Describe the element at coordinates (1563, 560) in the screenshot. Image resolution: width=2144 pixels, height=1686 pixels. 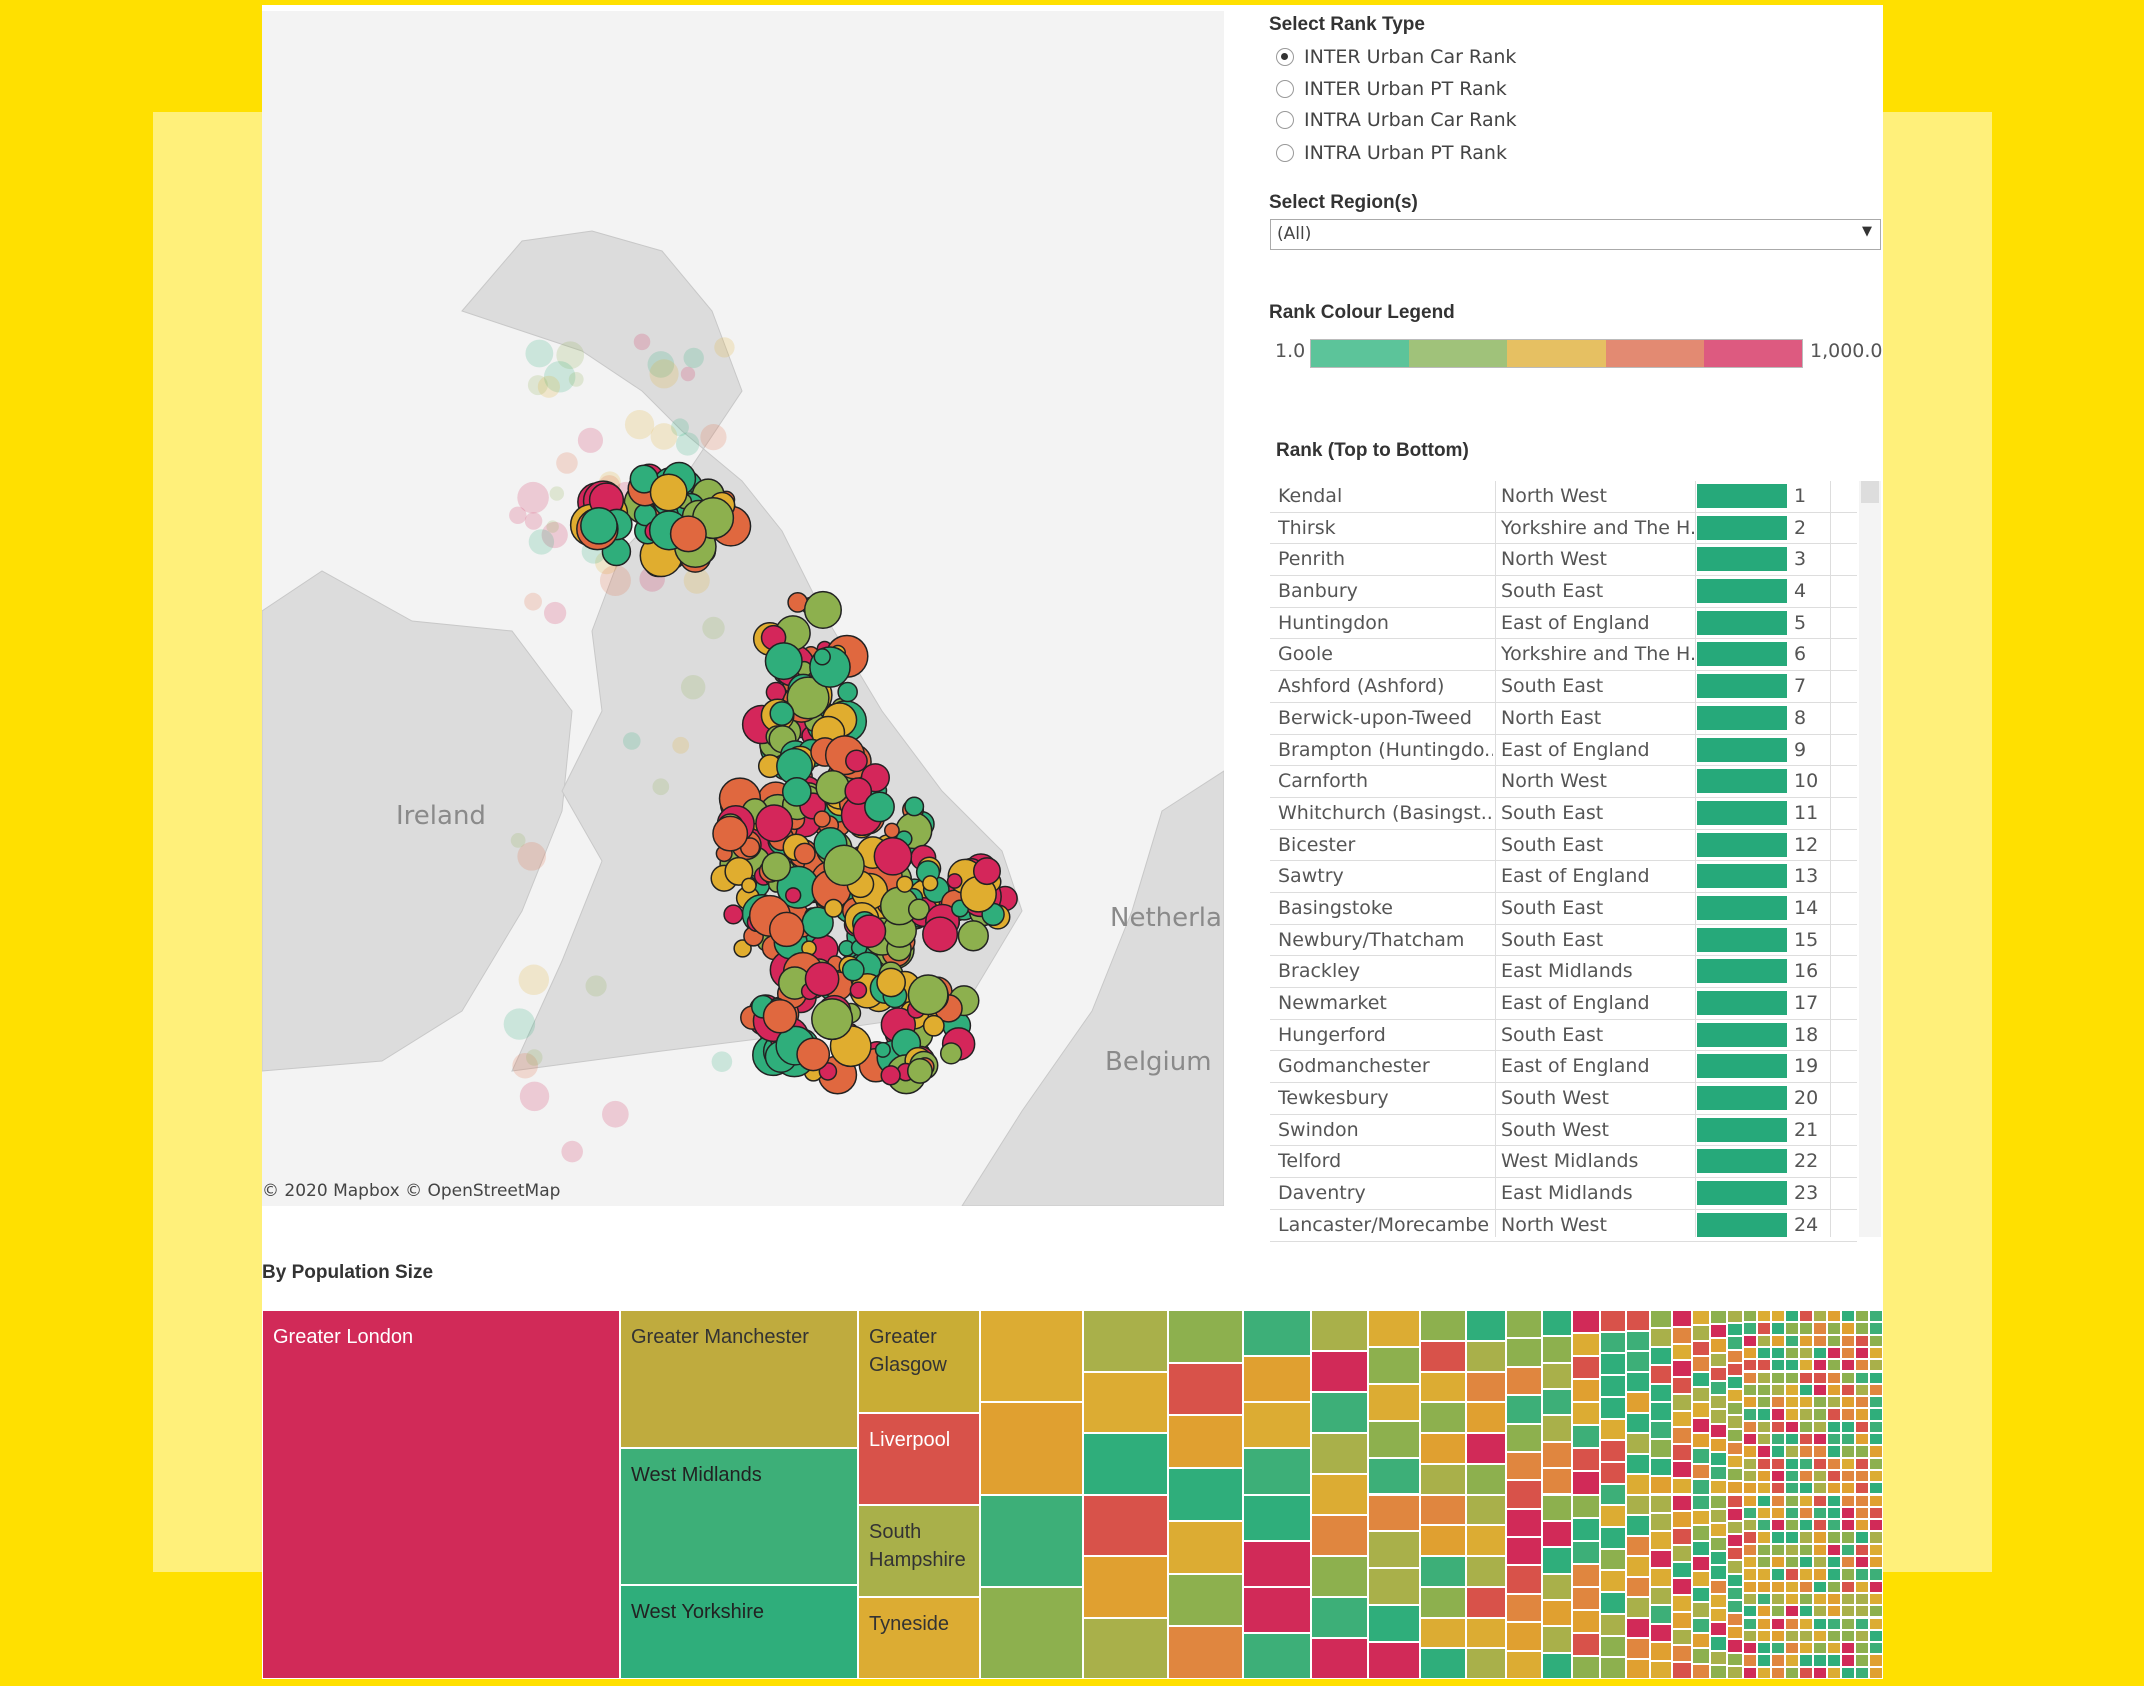
I see `table-row: Penrith North West 3` at that location.